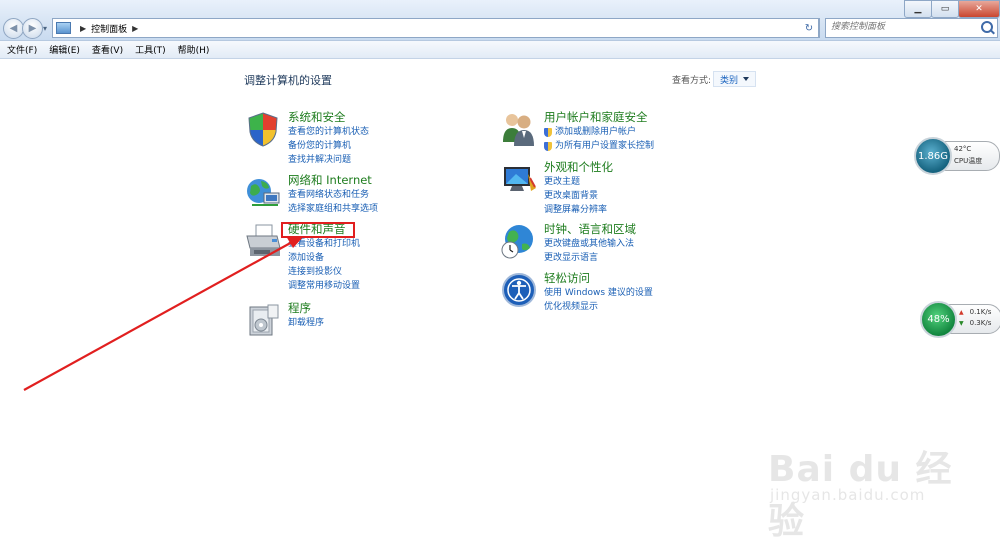 The width and height of the screenshot is (1000, 544). Describe the element at coordinates (599, 132) in the screenshot. I see `link-add-remove-accounts: 添加或删除用户帐户` at that location.